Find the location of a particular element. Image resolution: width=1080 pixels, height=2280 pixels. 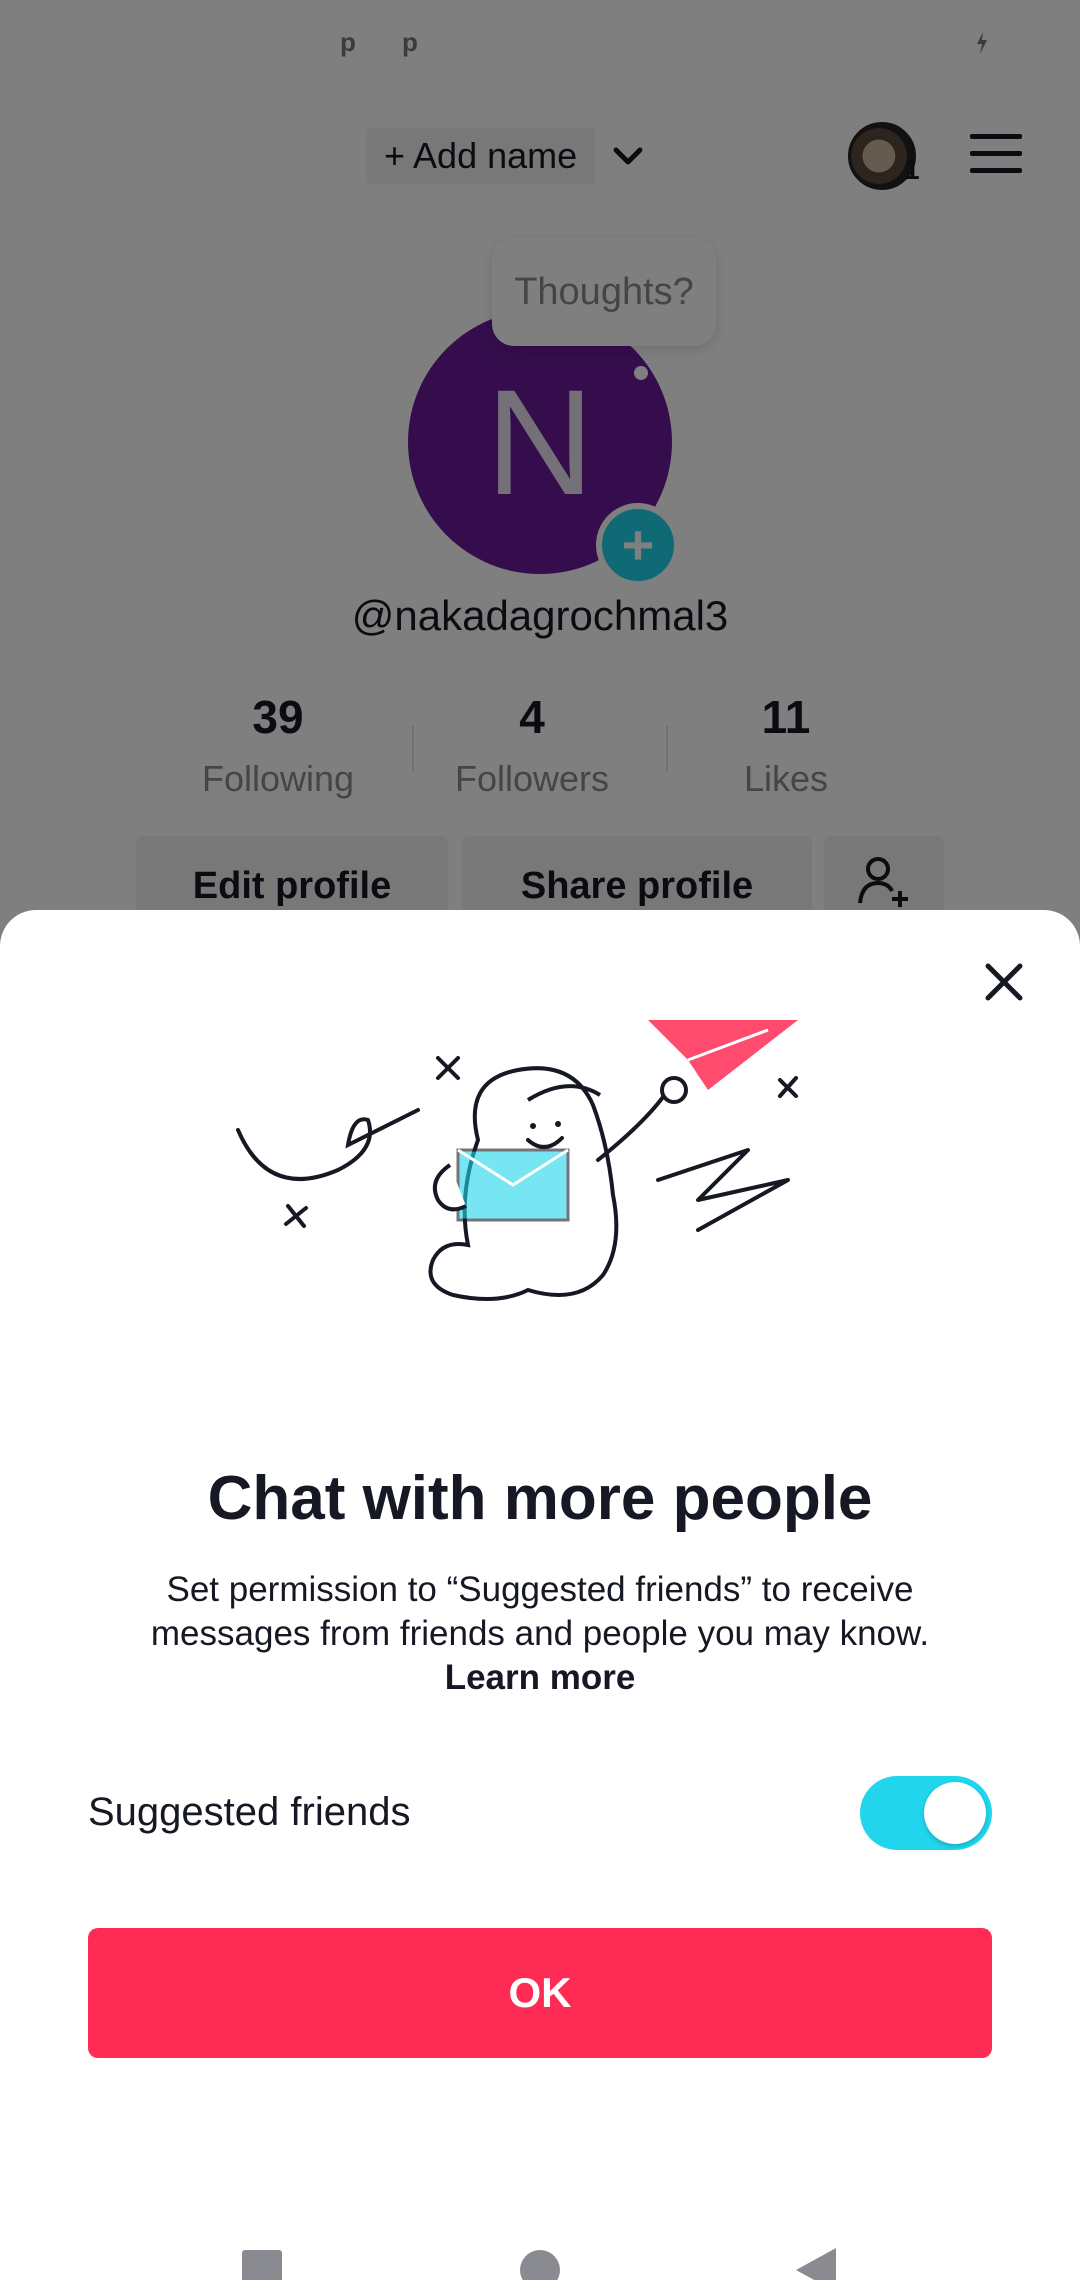

toggle-knob is located at coordinates (955, 1813).